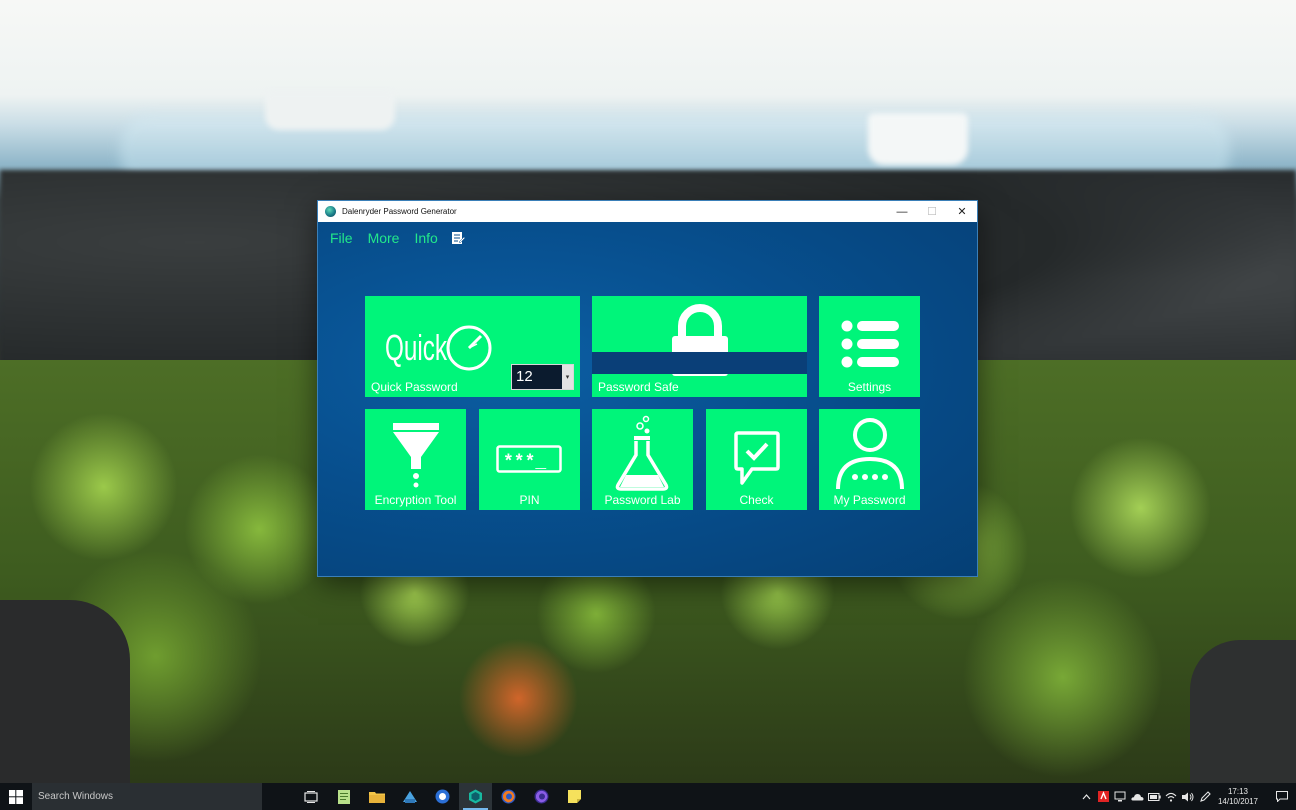 This screenshot has height=810, width=1296. Describe the element at coordinates (756, 500) in the screenshot. I see `check-label: Check` at that location.